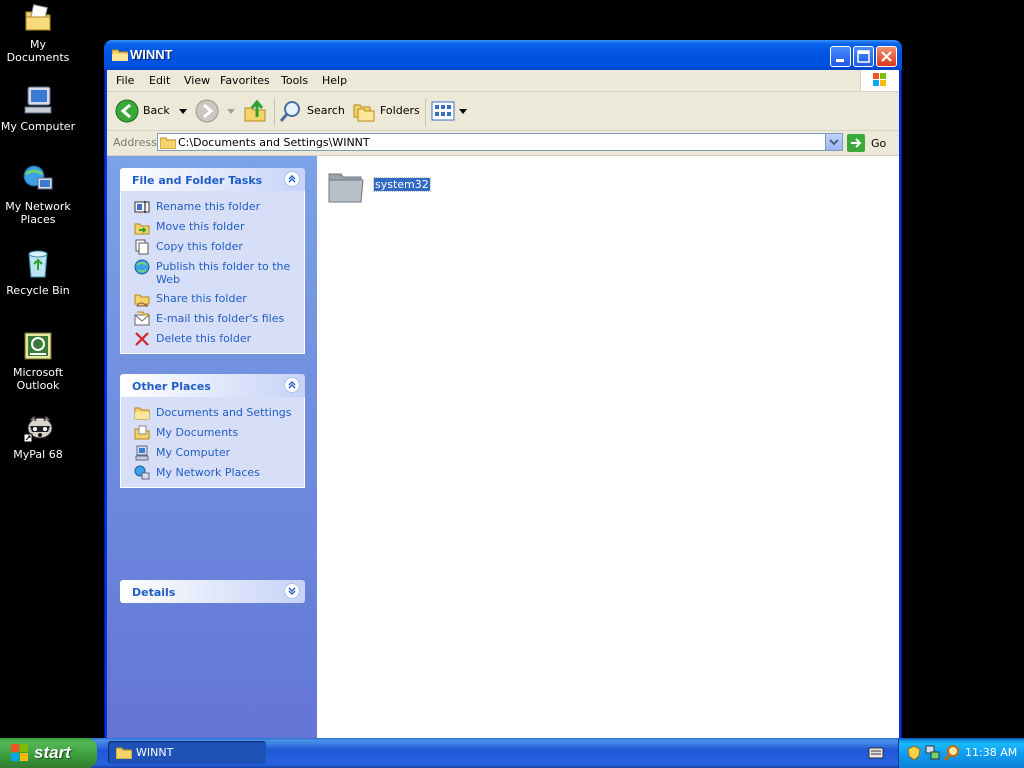 The width and height of the screenshot is (1024, 768). I want to click on address-dropdown-button, so click(833, 142).